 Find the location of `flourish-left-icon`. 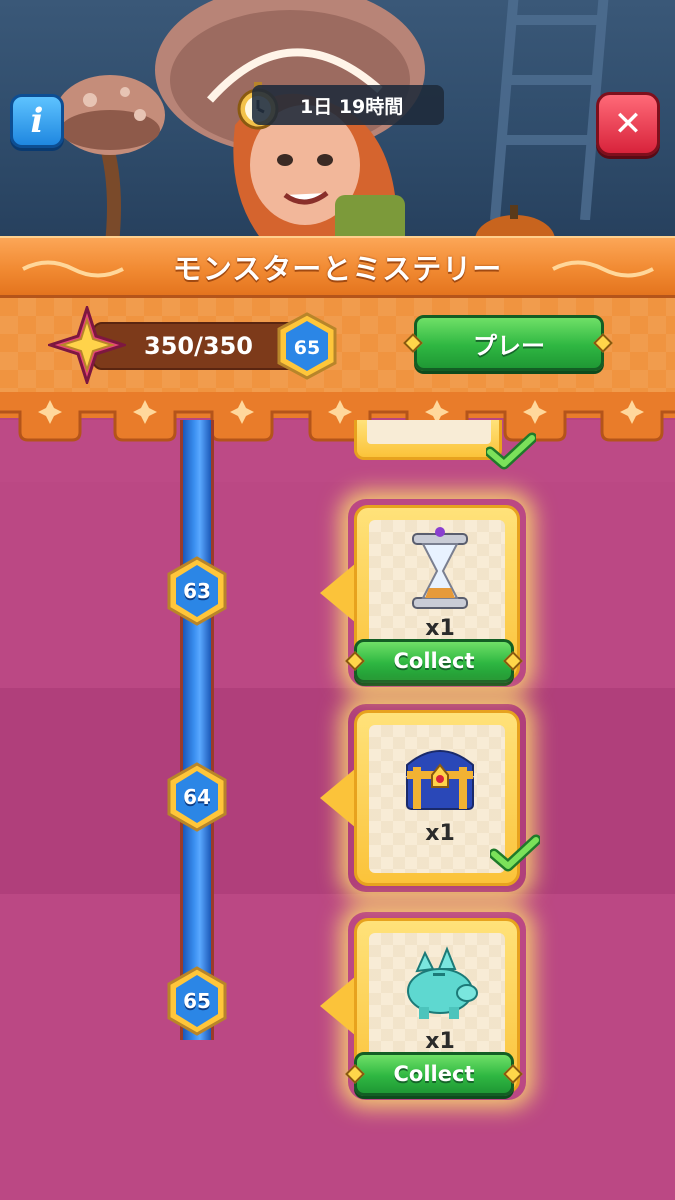

flourish-left-icon is located at coordinates (73, 269).